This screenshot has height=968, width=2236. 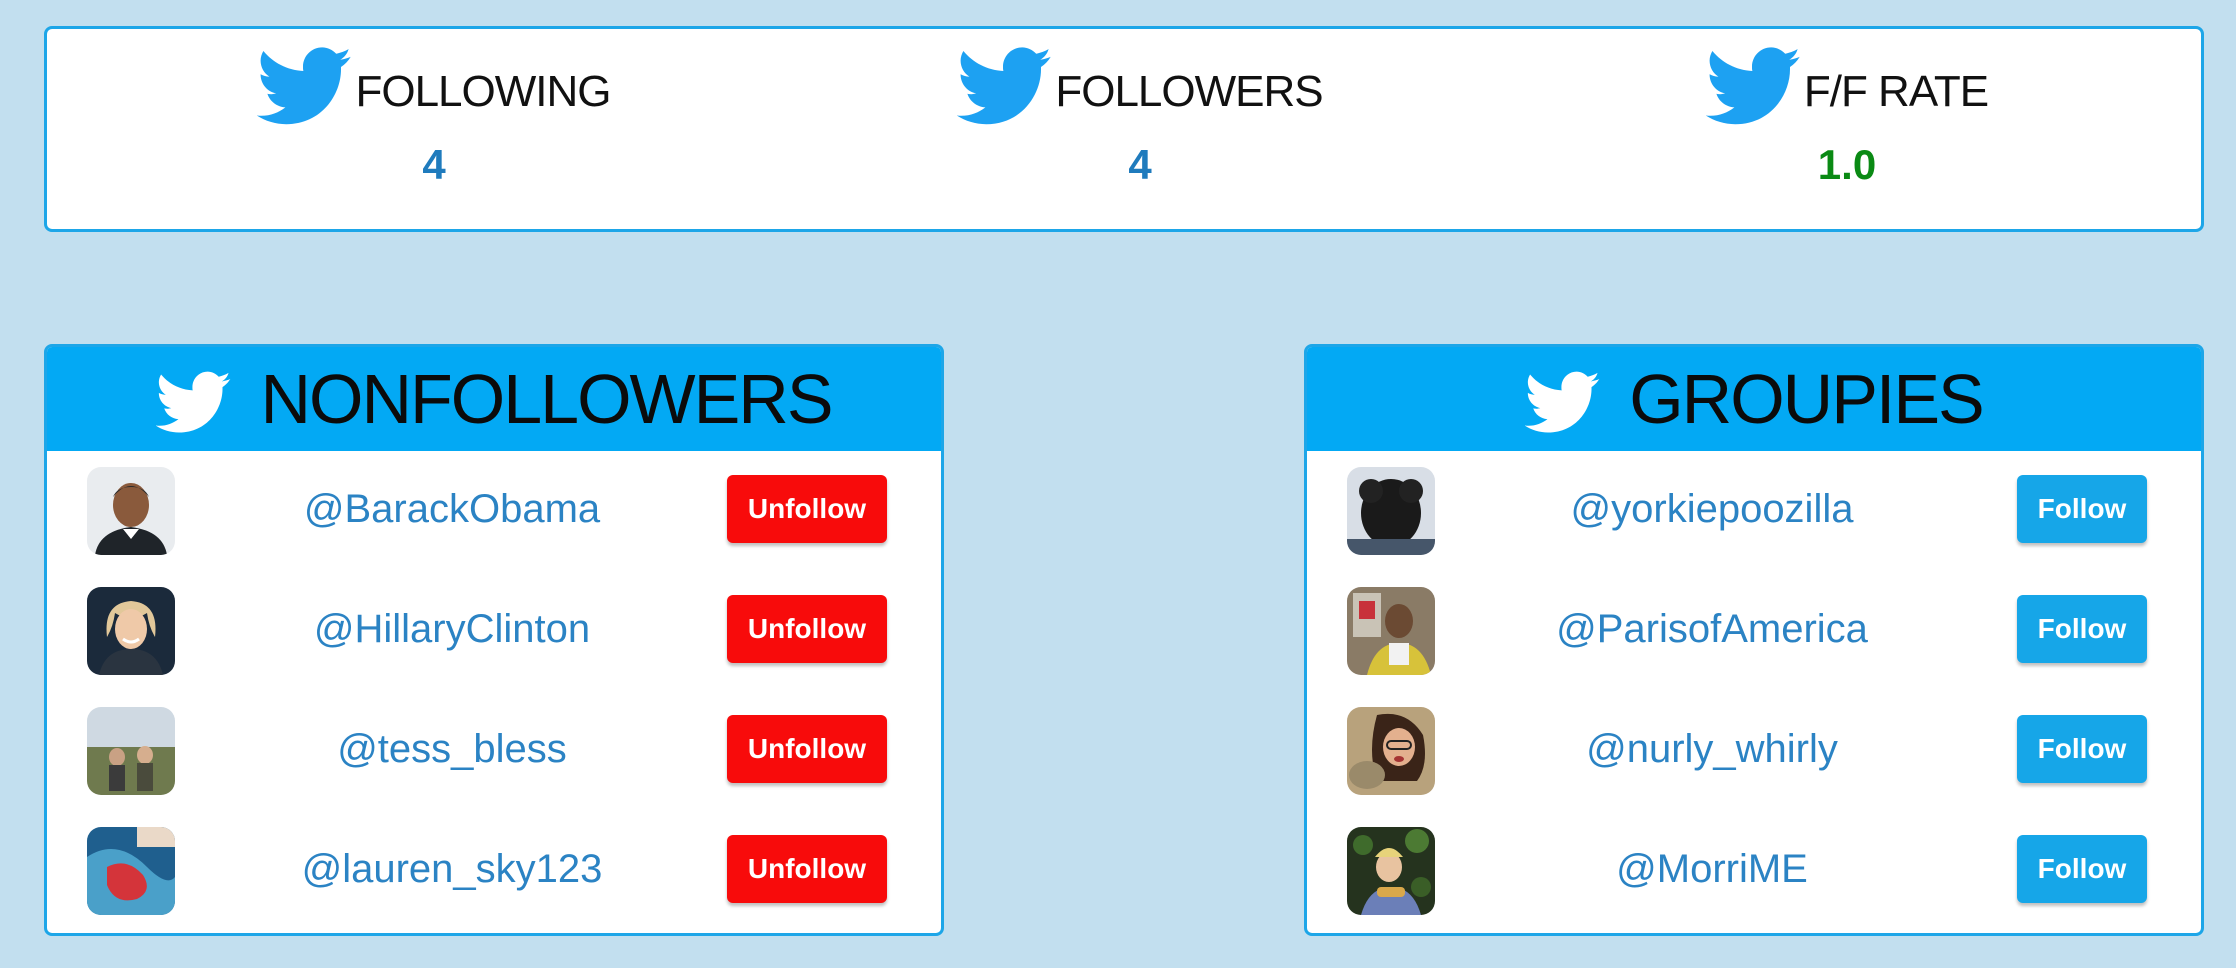 What do you see at coordinates (1896, 91) in the screenshot?
I see `stat-label: F/F RATE` at bounding box center [1896, 91].